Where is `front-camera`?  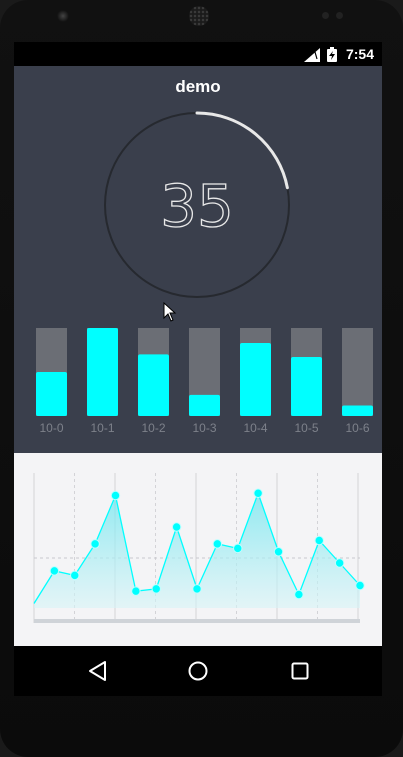
front-camera is located at coordinates (63, 16).